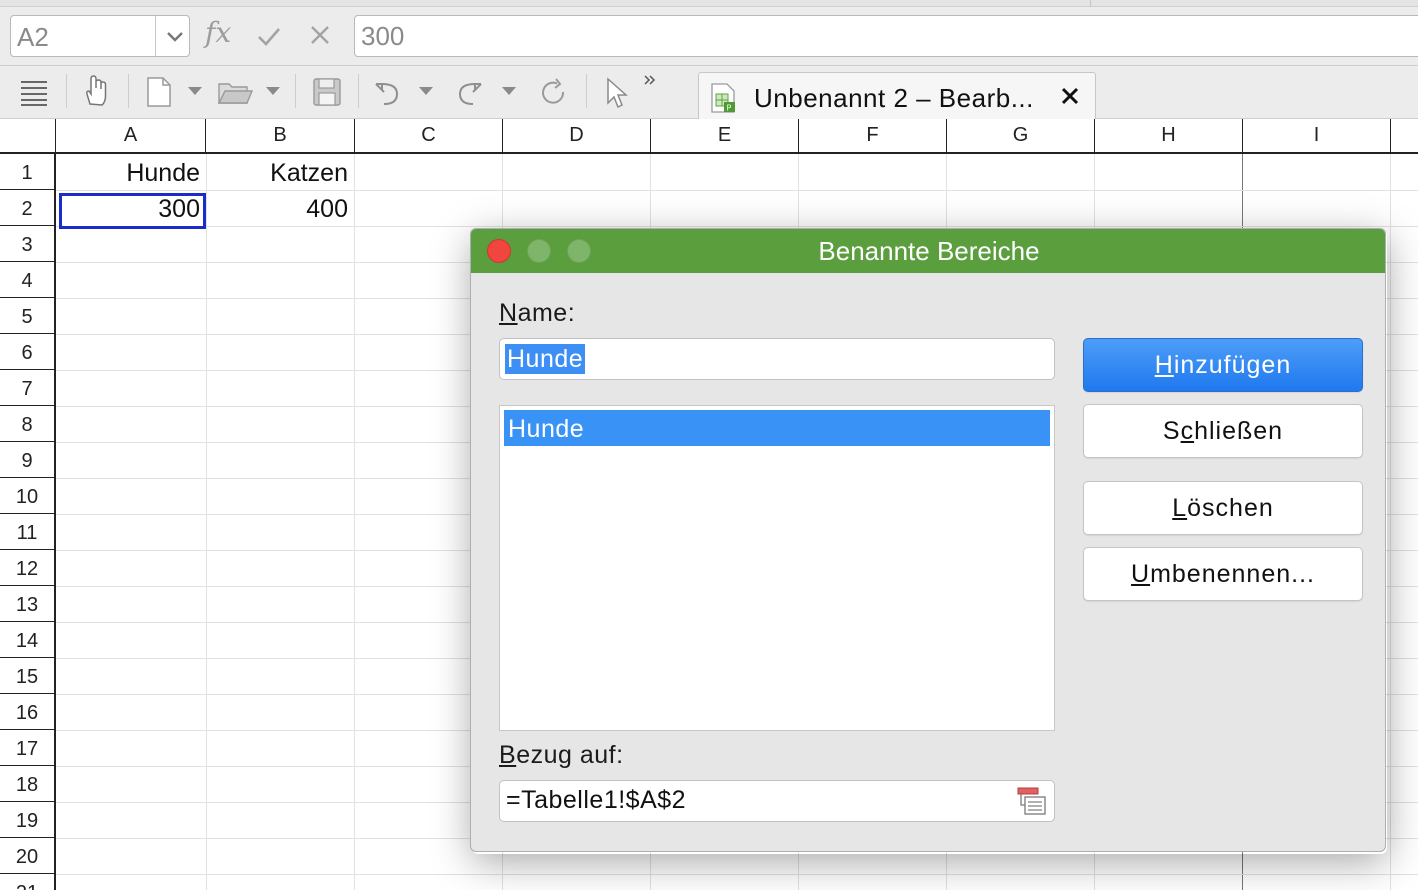 The width and height of the screenshot is (1418, 890). I want to click on sidebar-menu-icon, so click(34, 93).